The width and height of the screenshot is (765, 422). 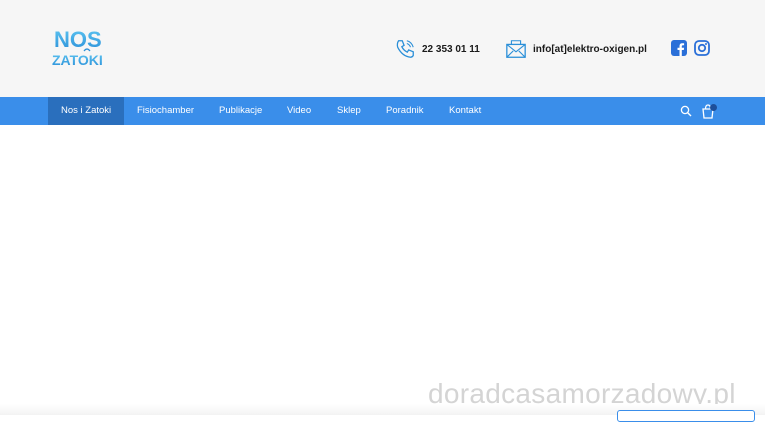 I want to click on bottom-button, so click(x=686, y=416).